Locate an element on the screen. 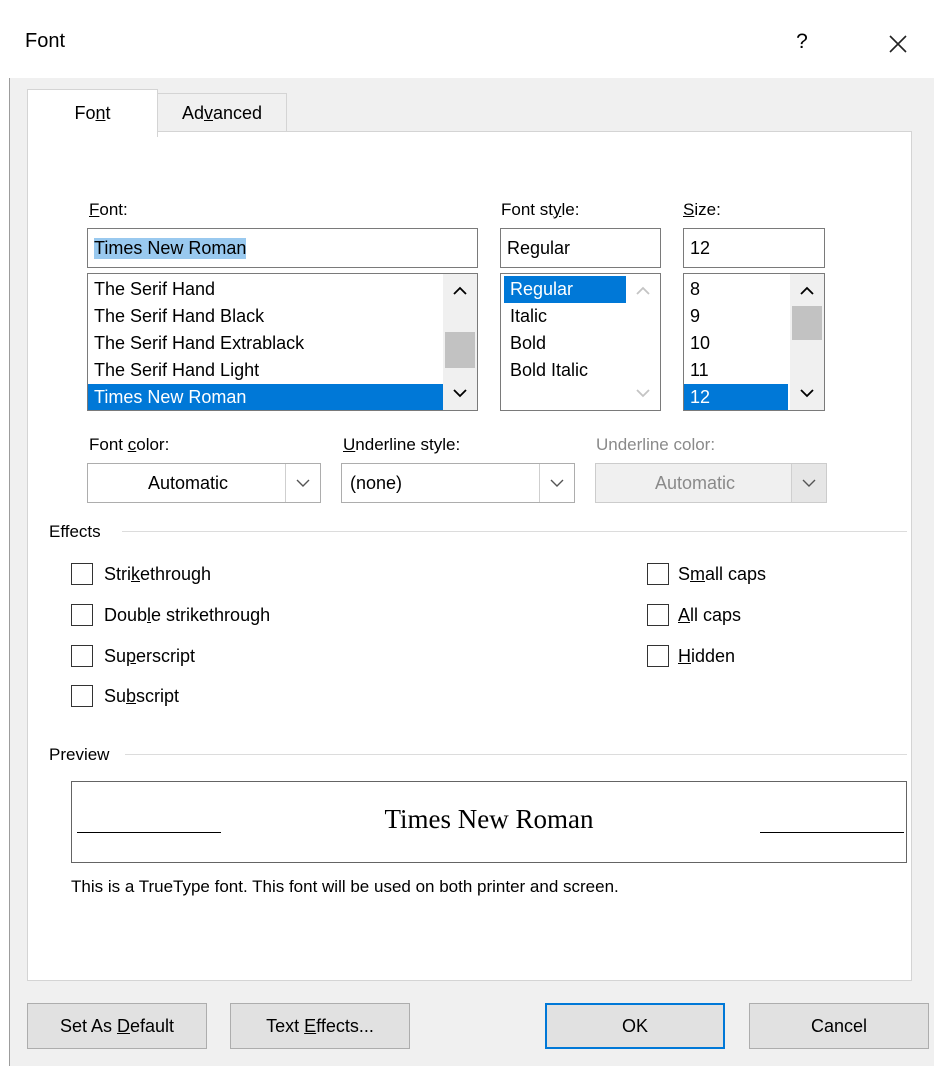  double-strikethrough-checkbox: Double strikethrough is located at coordinates (170, 615).